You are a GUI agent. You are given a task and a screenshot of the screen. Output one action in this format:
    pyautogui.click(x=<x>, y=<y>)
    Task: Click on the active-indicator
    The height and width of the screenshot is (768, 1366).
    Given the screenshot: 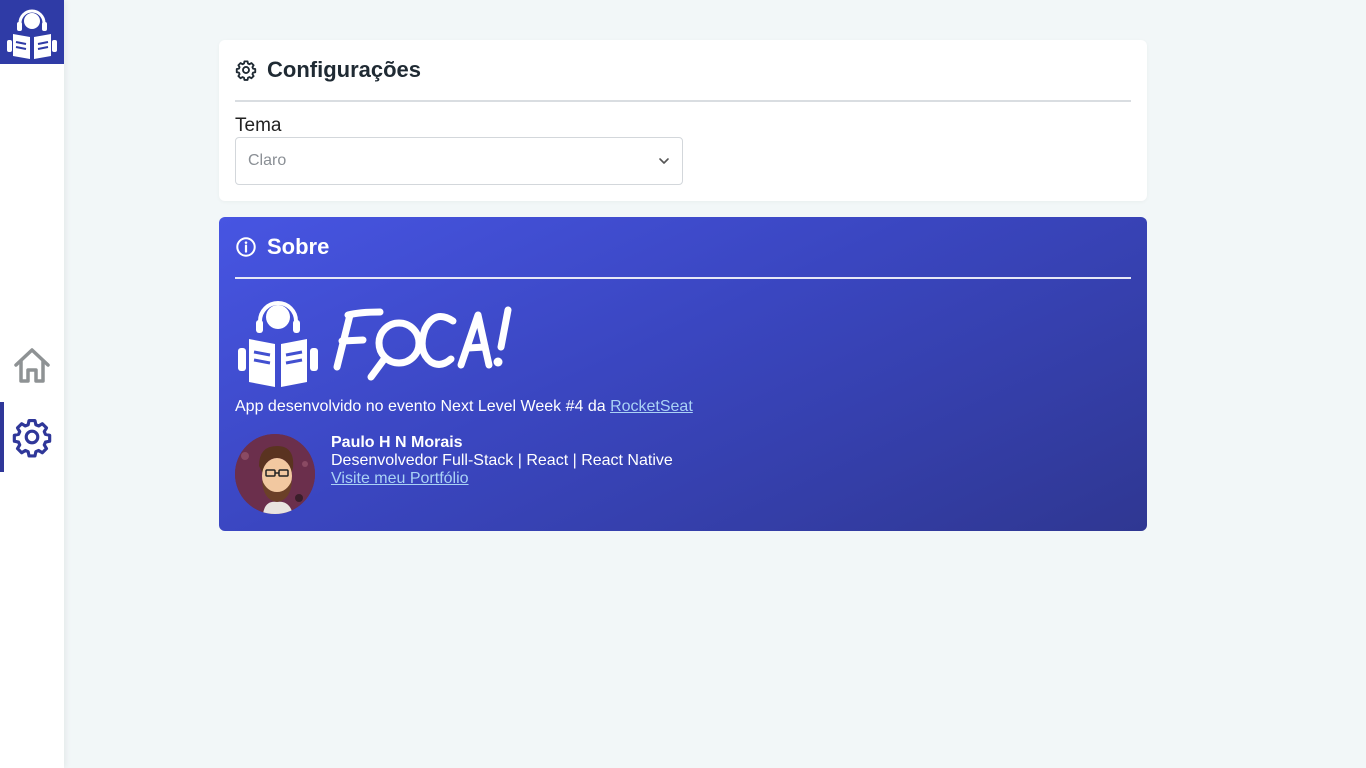 What is the action you would take?
    pyautogui.click(x=2, y=437)
    